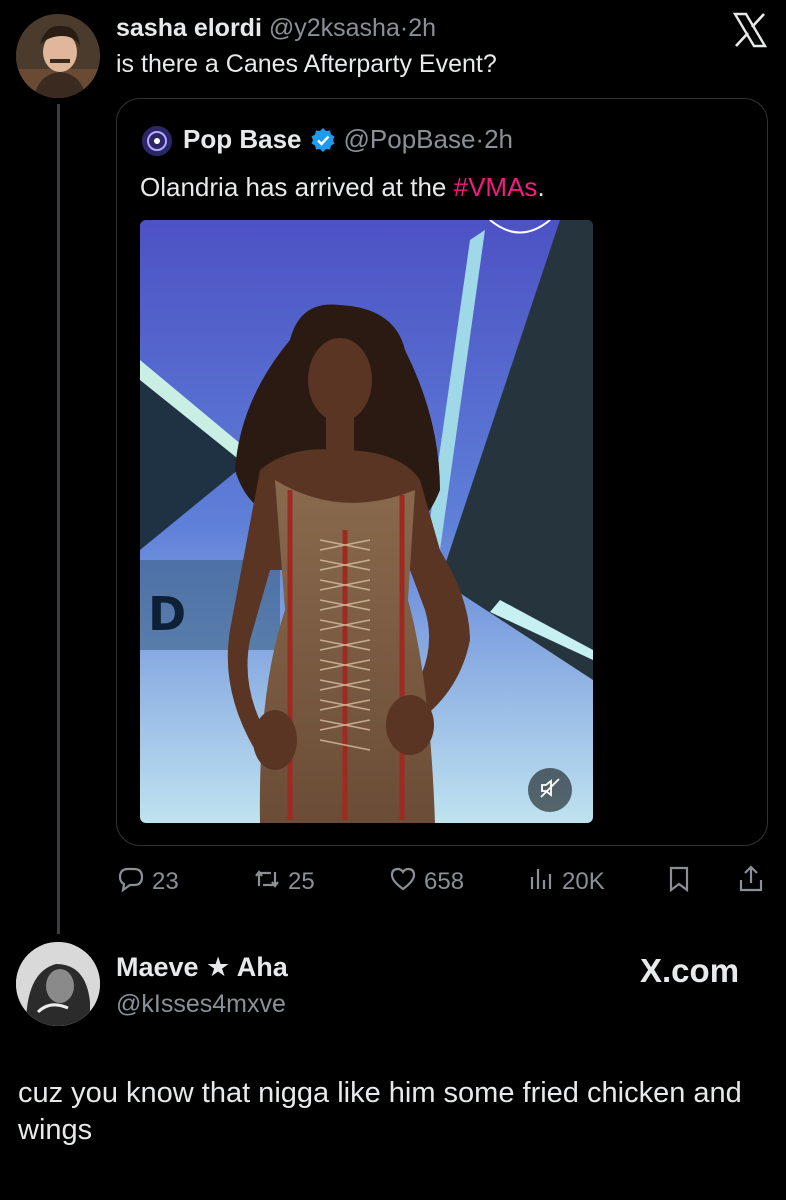  What do you see at coordinates (157, 141) in the screenshot?
I see `quoted-avatar` at bounding box center [157, 141].